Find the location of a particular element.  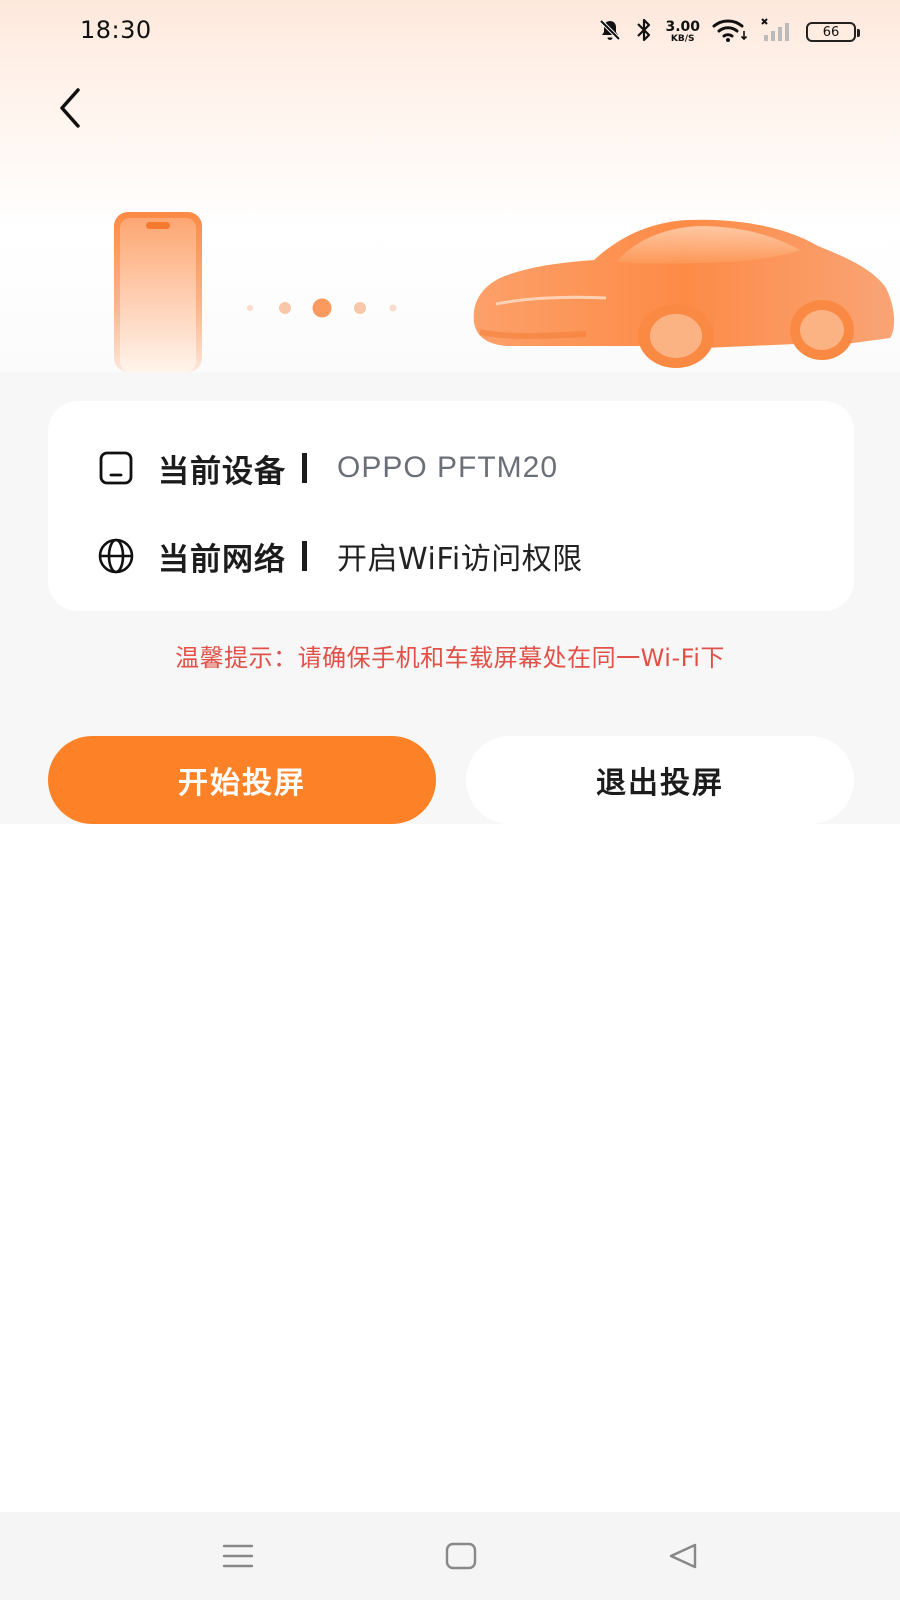

device-row: 当前设备 OPPO PFTM20 is located at coordinates (327, 468).